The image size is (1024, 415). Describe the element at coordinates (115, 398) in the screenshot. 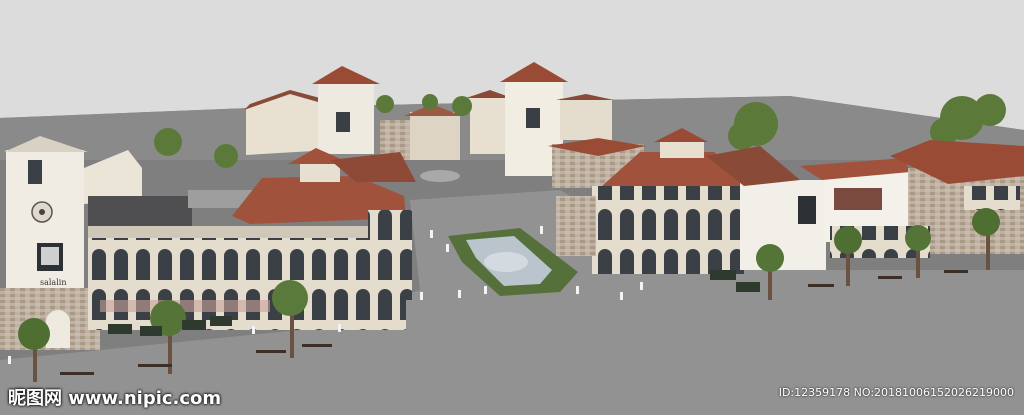

I see `watermark-site: 昵图网 www.nipic.com` at that location.